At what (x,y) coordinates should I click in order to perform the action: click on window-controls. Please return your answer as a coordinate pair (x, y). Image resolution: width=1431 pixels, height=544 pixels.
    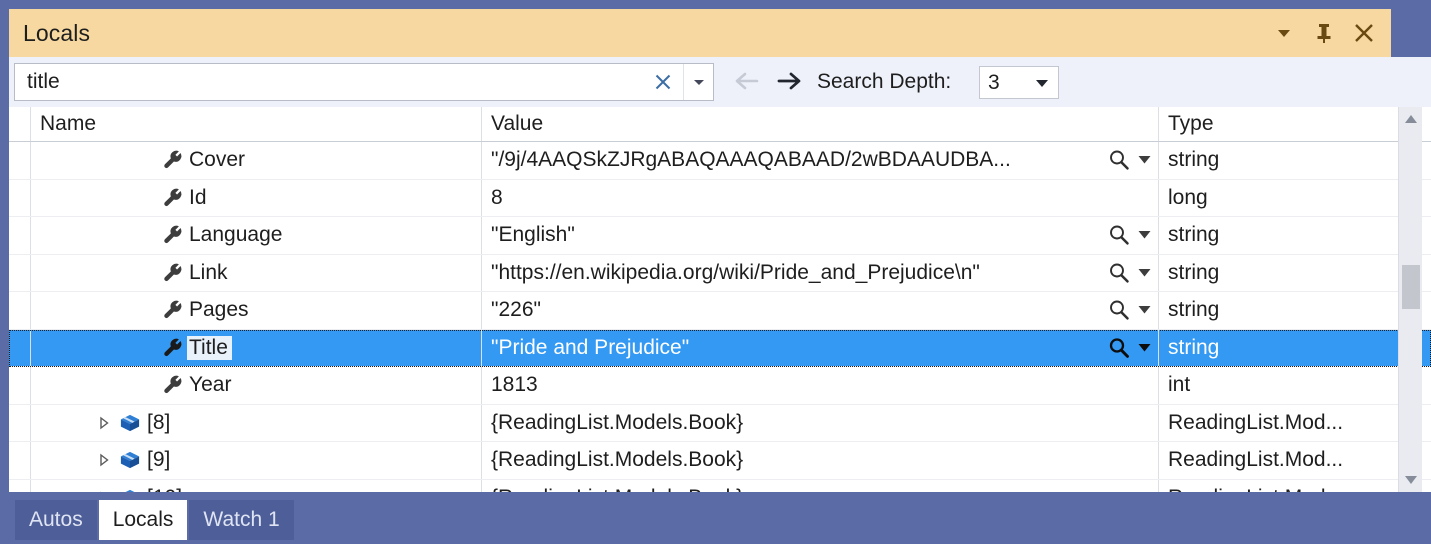
    Looking at the image, I should click on (1329, 33).